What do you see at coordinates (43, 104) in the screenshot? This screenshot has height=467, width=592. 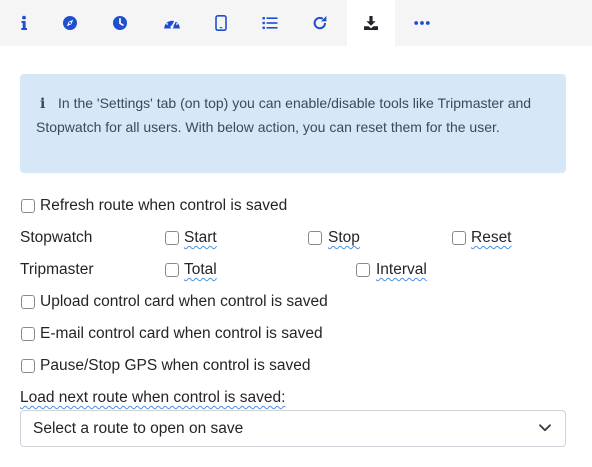 I see `info-icon: i` at bounding box center [43, 104].